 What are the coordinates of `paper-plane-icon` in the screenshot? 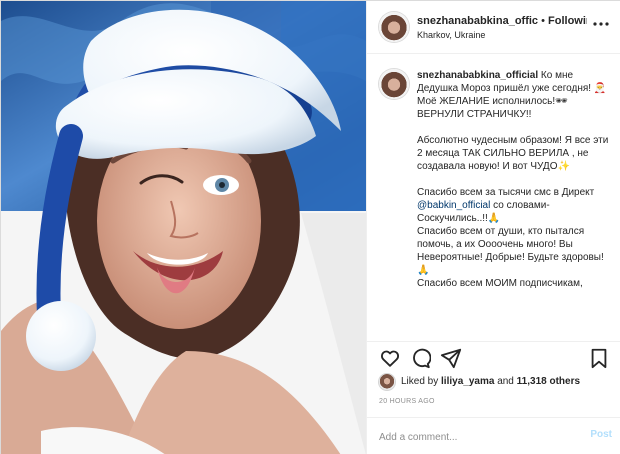 It's located at (451, 358).